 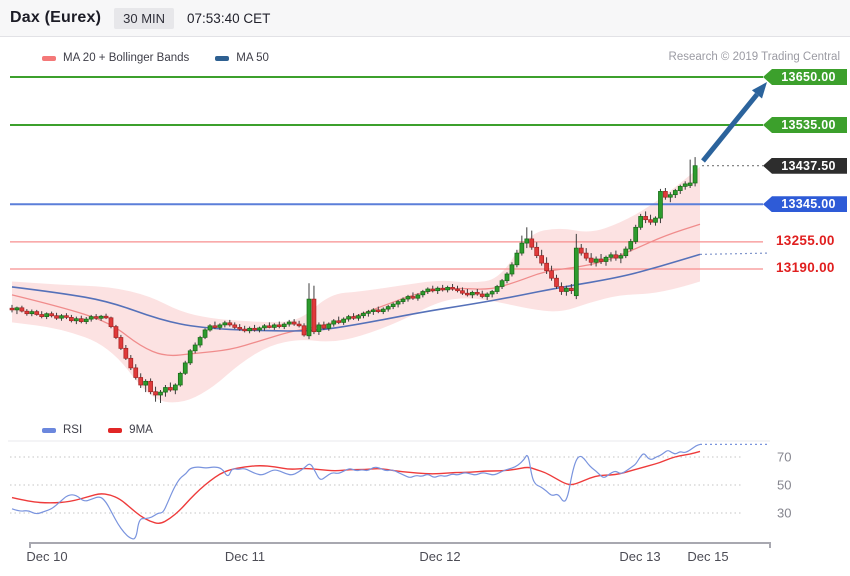 I want to click on rsi-swatch, so click(x=49, y=430).